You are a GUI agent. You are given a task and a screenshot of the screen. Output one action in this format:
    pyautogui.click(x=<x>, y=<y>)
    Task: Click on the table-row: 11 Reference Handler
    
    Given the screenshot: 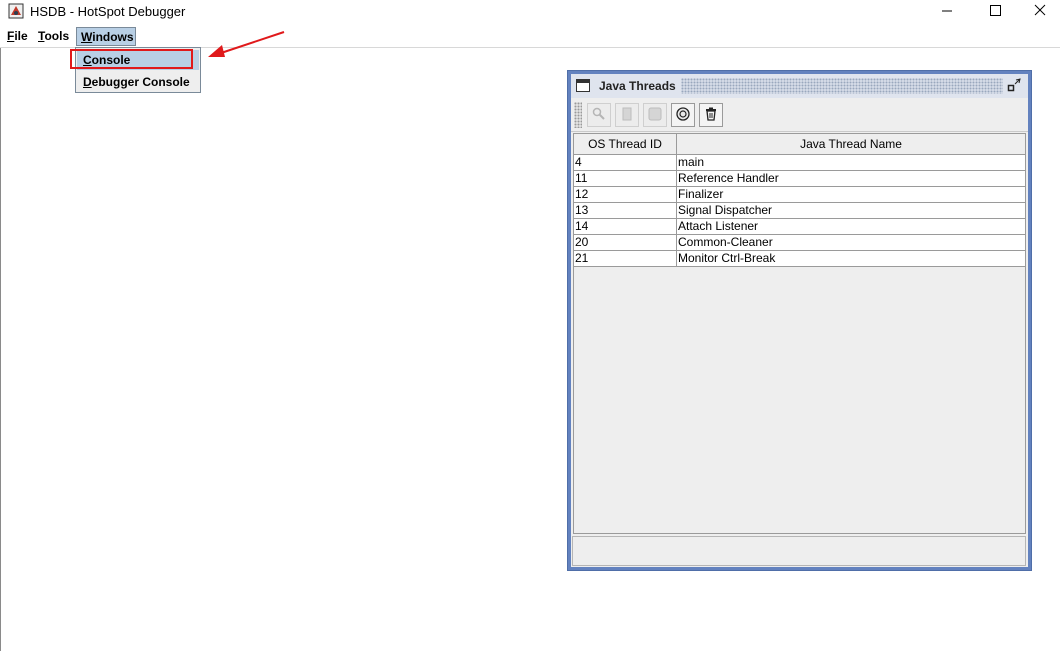 What is the action you would take?
    pyautogui.click(x=799, y=178)
    